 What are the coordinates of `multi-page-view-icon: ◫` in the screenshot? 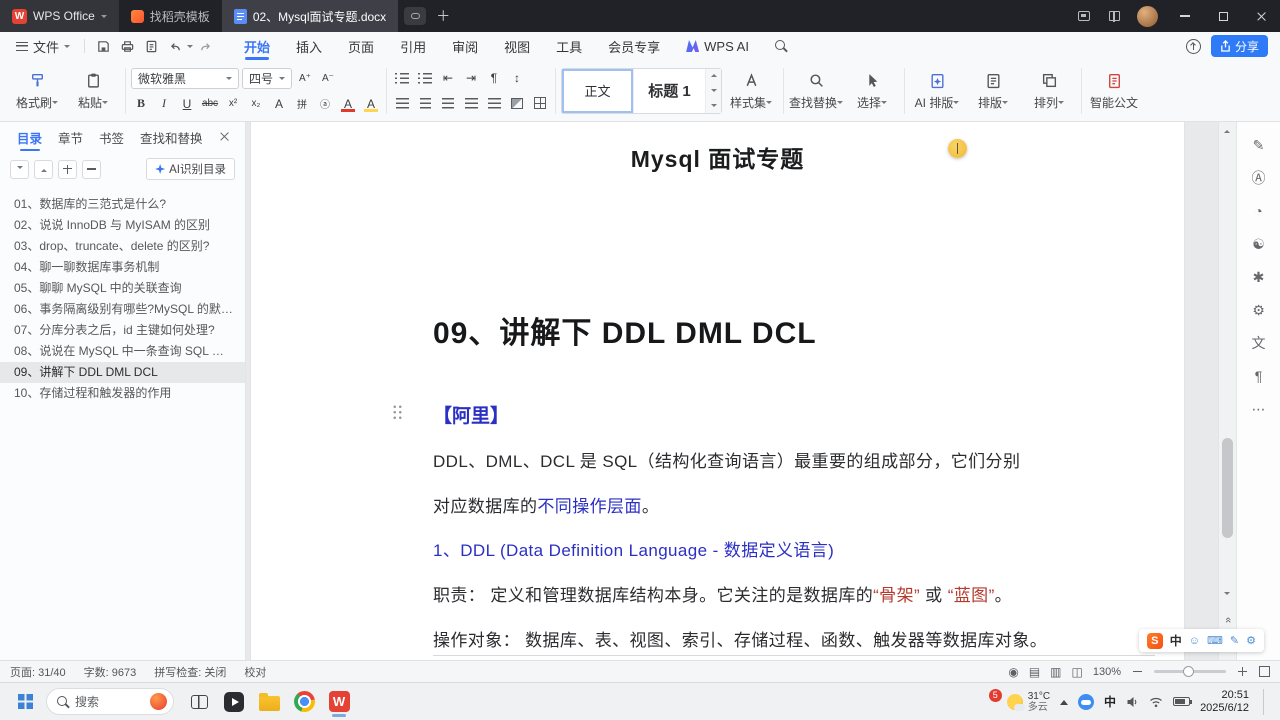 It's located at (1077, 672).